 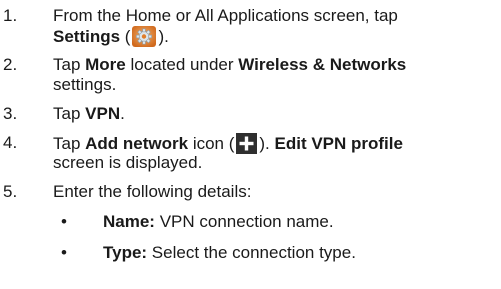 I want to click on step-text: Tap VPN., so click(x=89, y=113).